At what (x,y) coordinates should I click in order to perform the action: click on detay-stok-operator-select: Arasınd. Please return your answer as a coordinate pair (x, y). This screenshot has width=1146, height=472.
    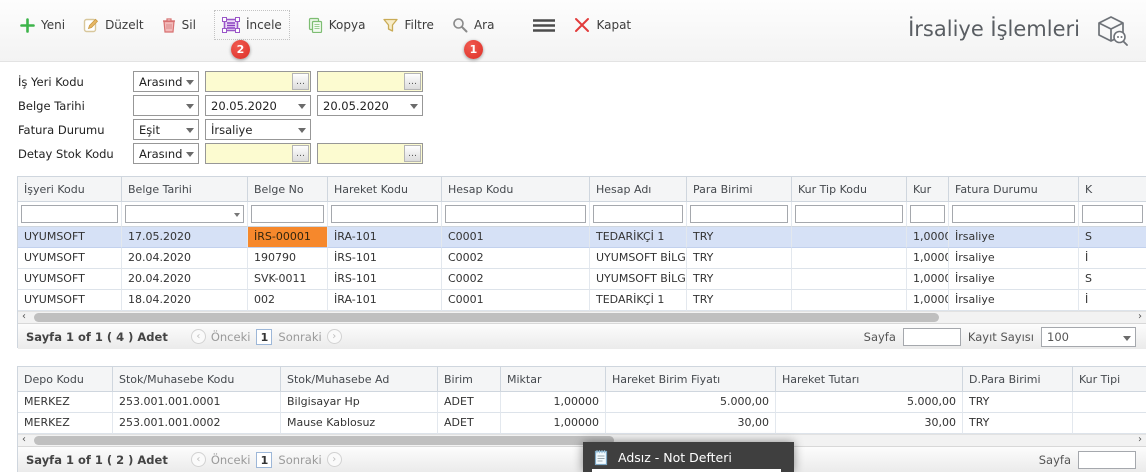
    Looking at the image, I should click on (166, 153).